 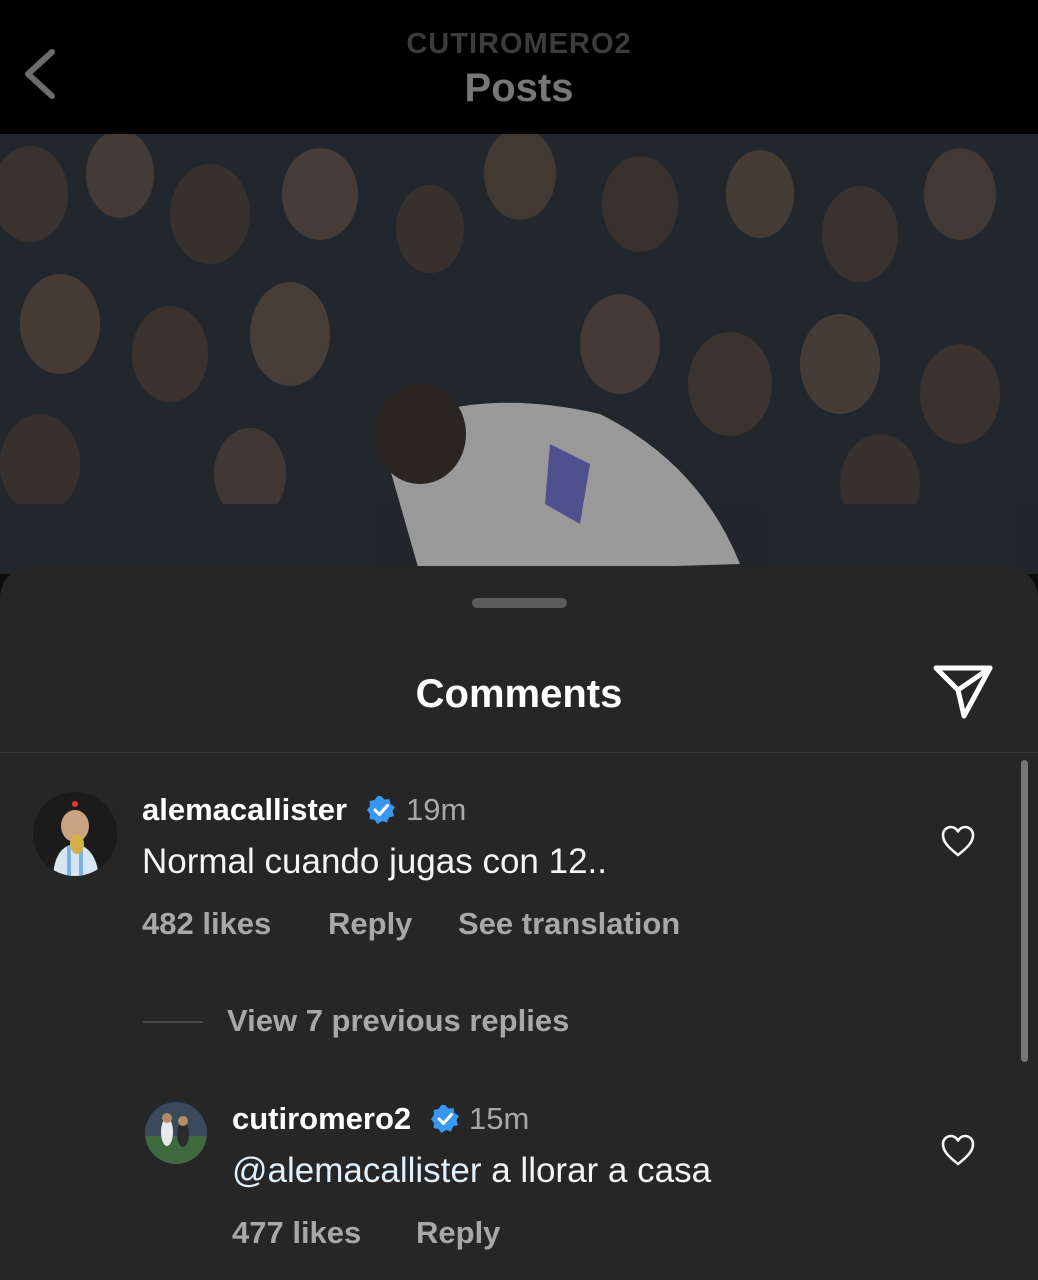 I want to click on comments-title: Comments, so click(x=519, y=694).